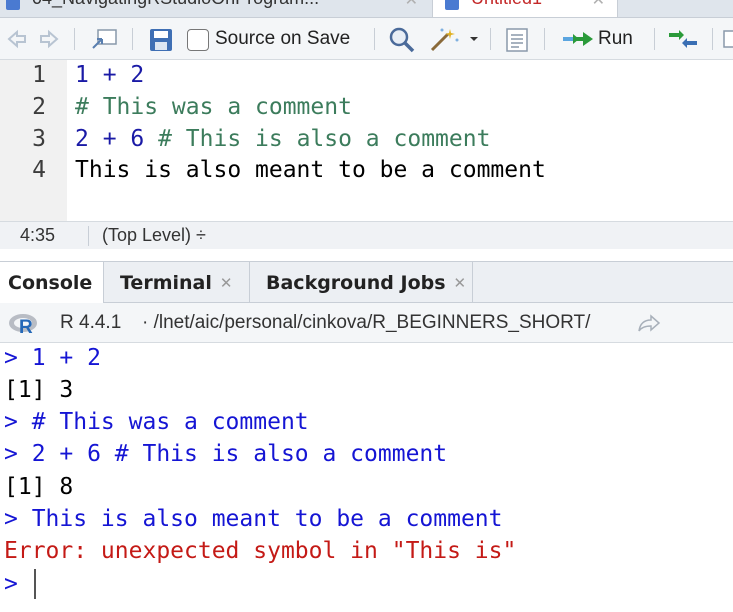 Image resolution: width=733 pixels, height=612 pixels. Describe the element at coordinates (39, 170) in the screenshot. I see `line-number: 4` at that location.